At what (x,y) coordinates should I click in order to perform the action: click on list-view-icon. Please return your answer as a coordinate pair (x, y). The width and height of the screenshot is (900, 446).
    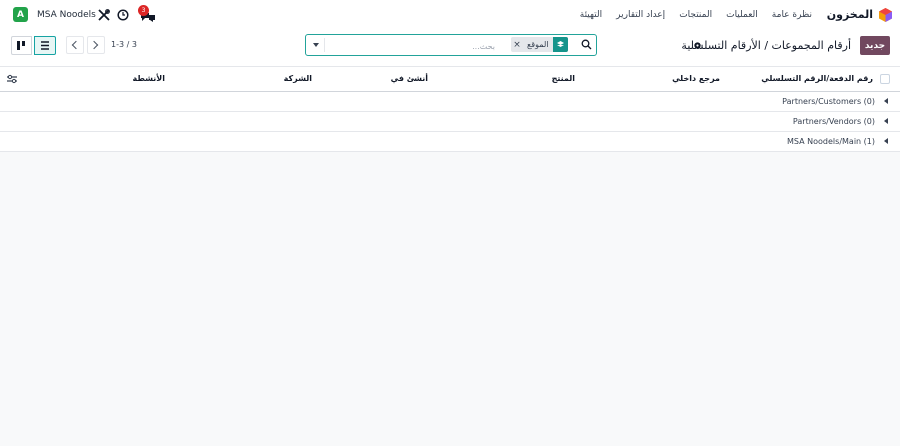
    Looking at the image, I should click on (45, 45).